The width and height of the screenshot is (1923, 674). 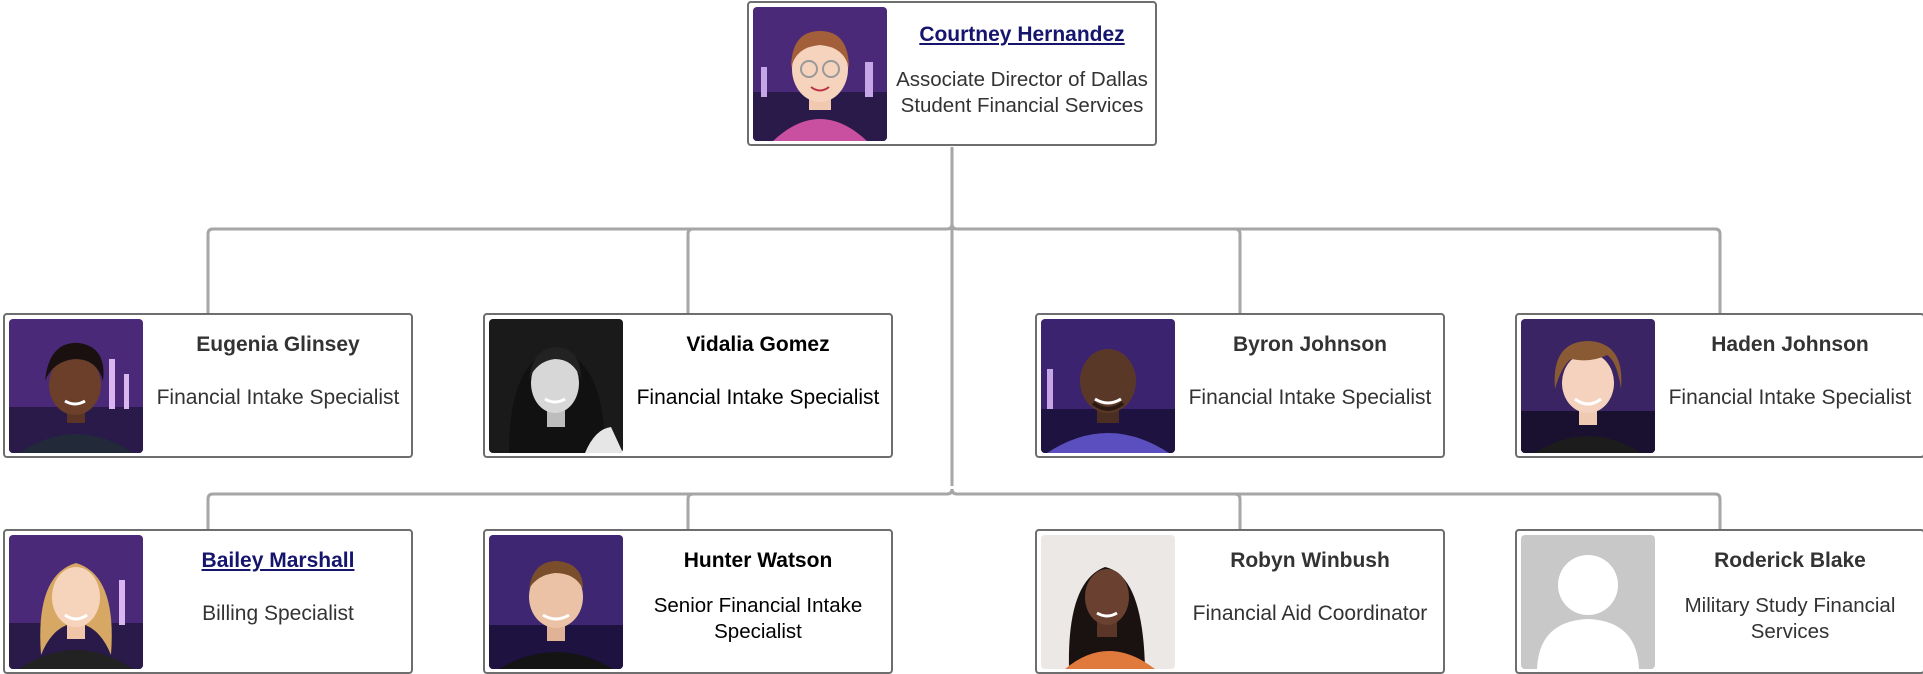 I want to click on employee-title: Billing Specialist, so click(x=278, y=613).